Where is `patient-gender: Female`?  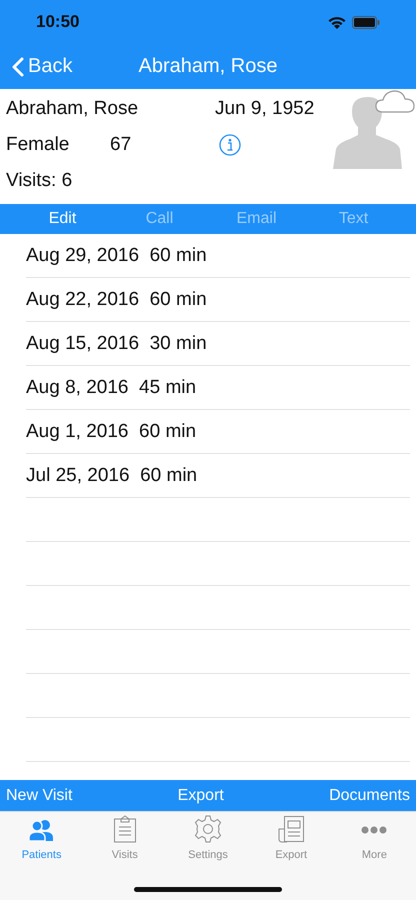
patient-gender: Female is located at coordinates (38, 145).